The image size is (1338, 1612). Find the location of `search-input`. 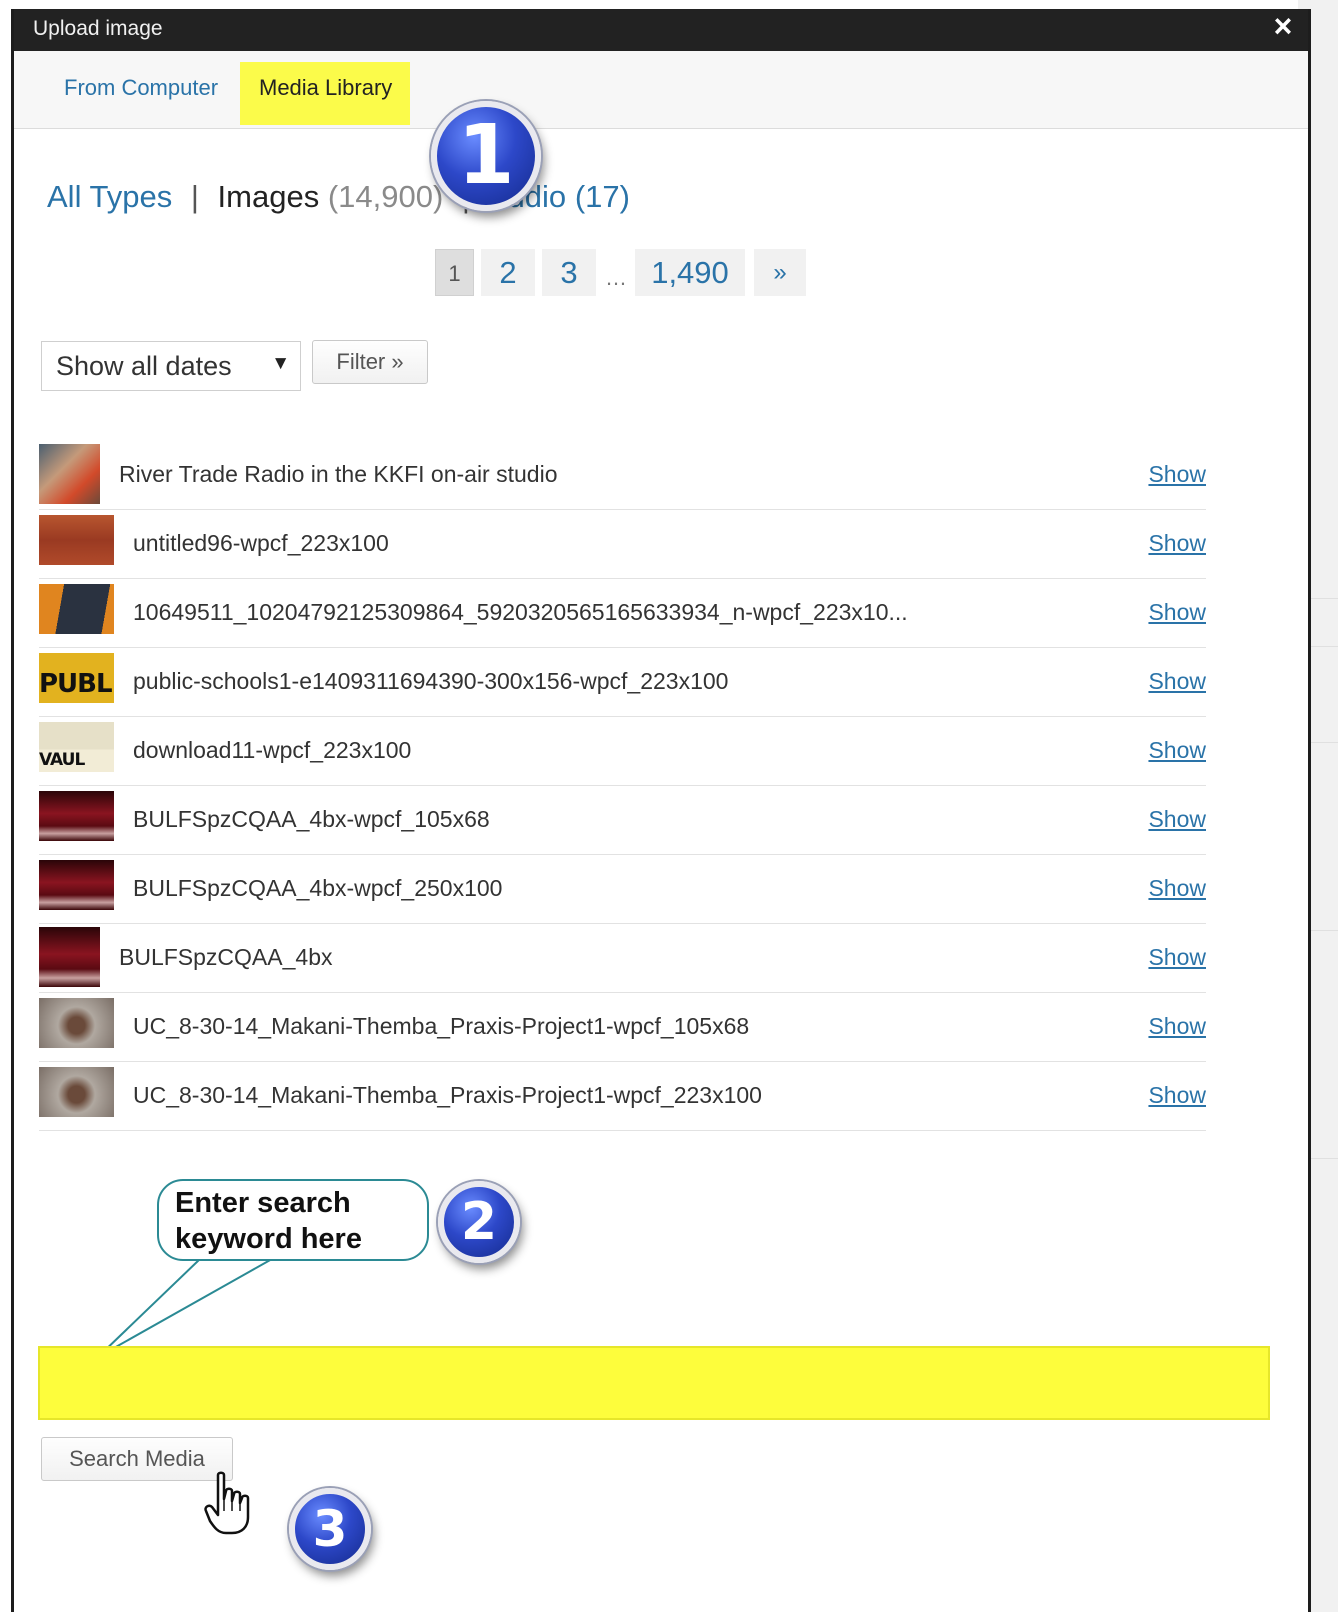

search-input is located at coordinates (654, 1383).